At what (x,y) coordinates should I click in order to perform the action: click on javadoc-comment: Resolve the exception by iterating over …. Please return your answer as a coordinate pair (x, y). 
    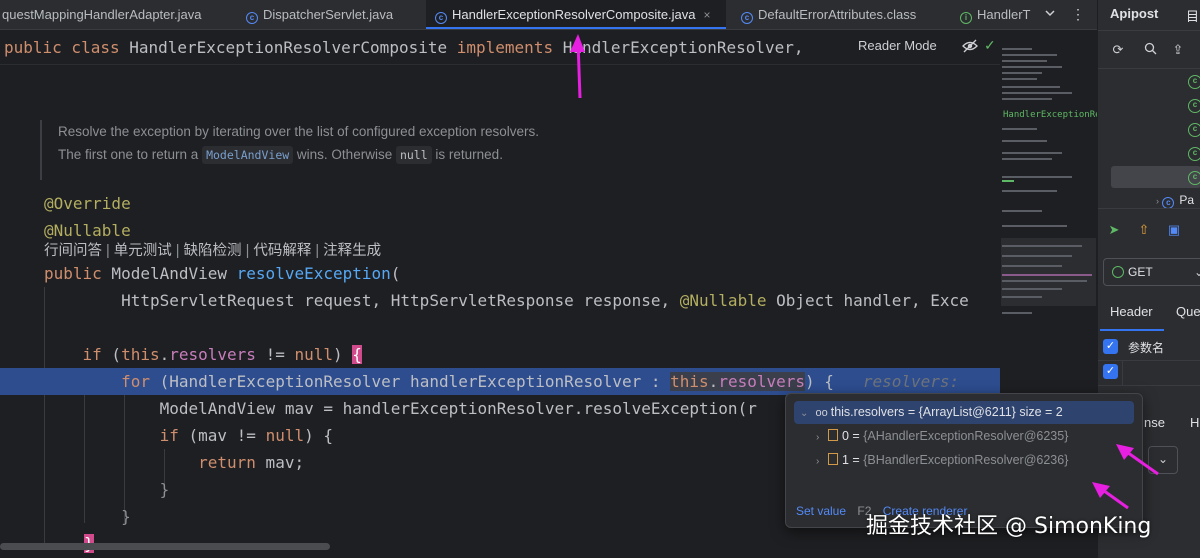
    Looking at the image, I should click on (359, 150).